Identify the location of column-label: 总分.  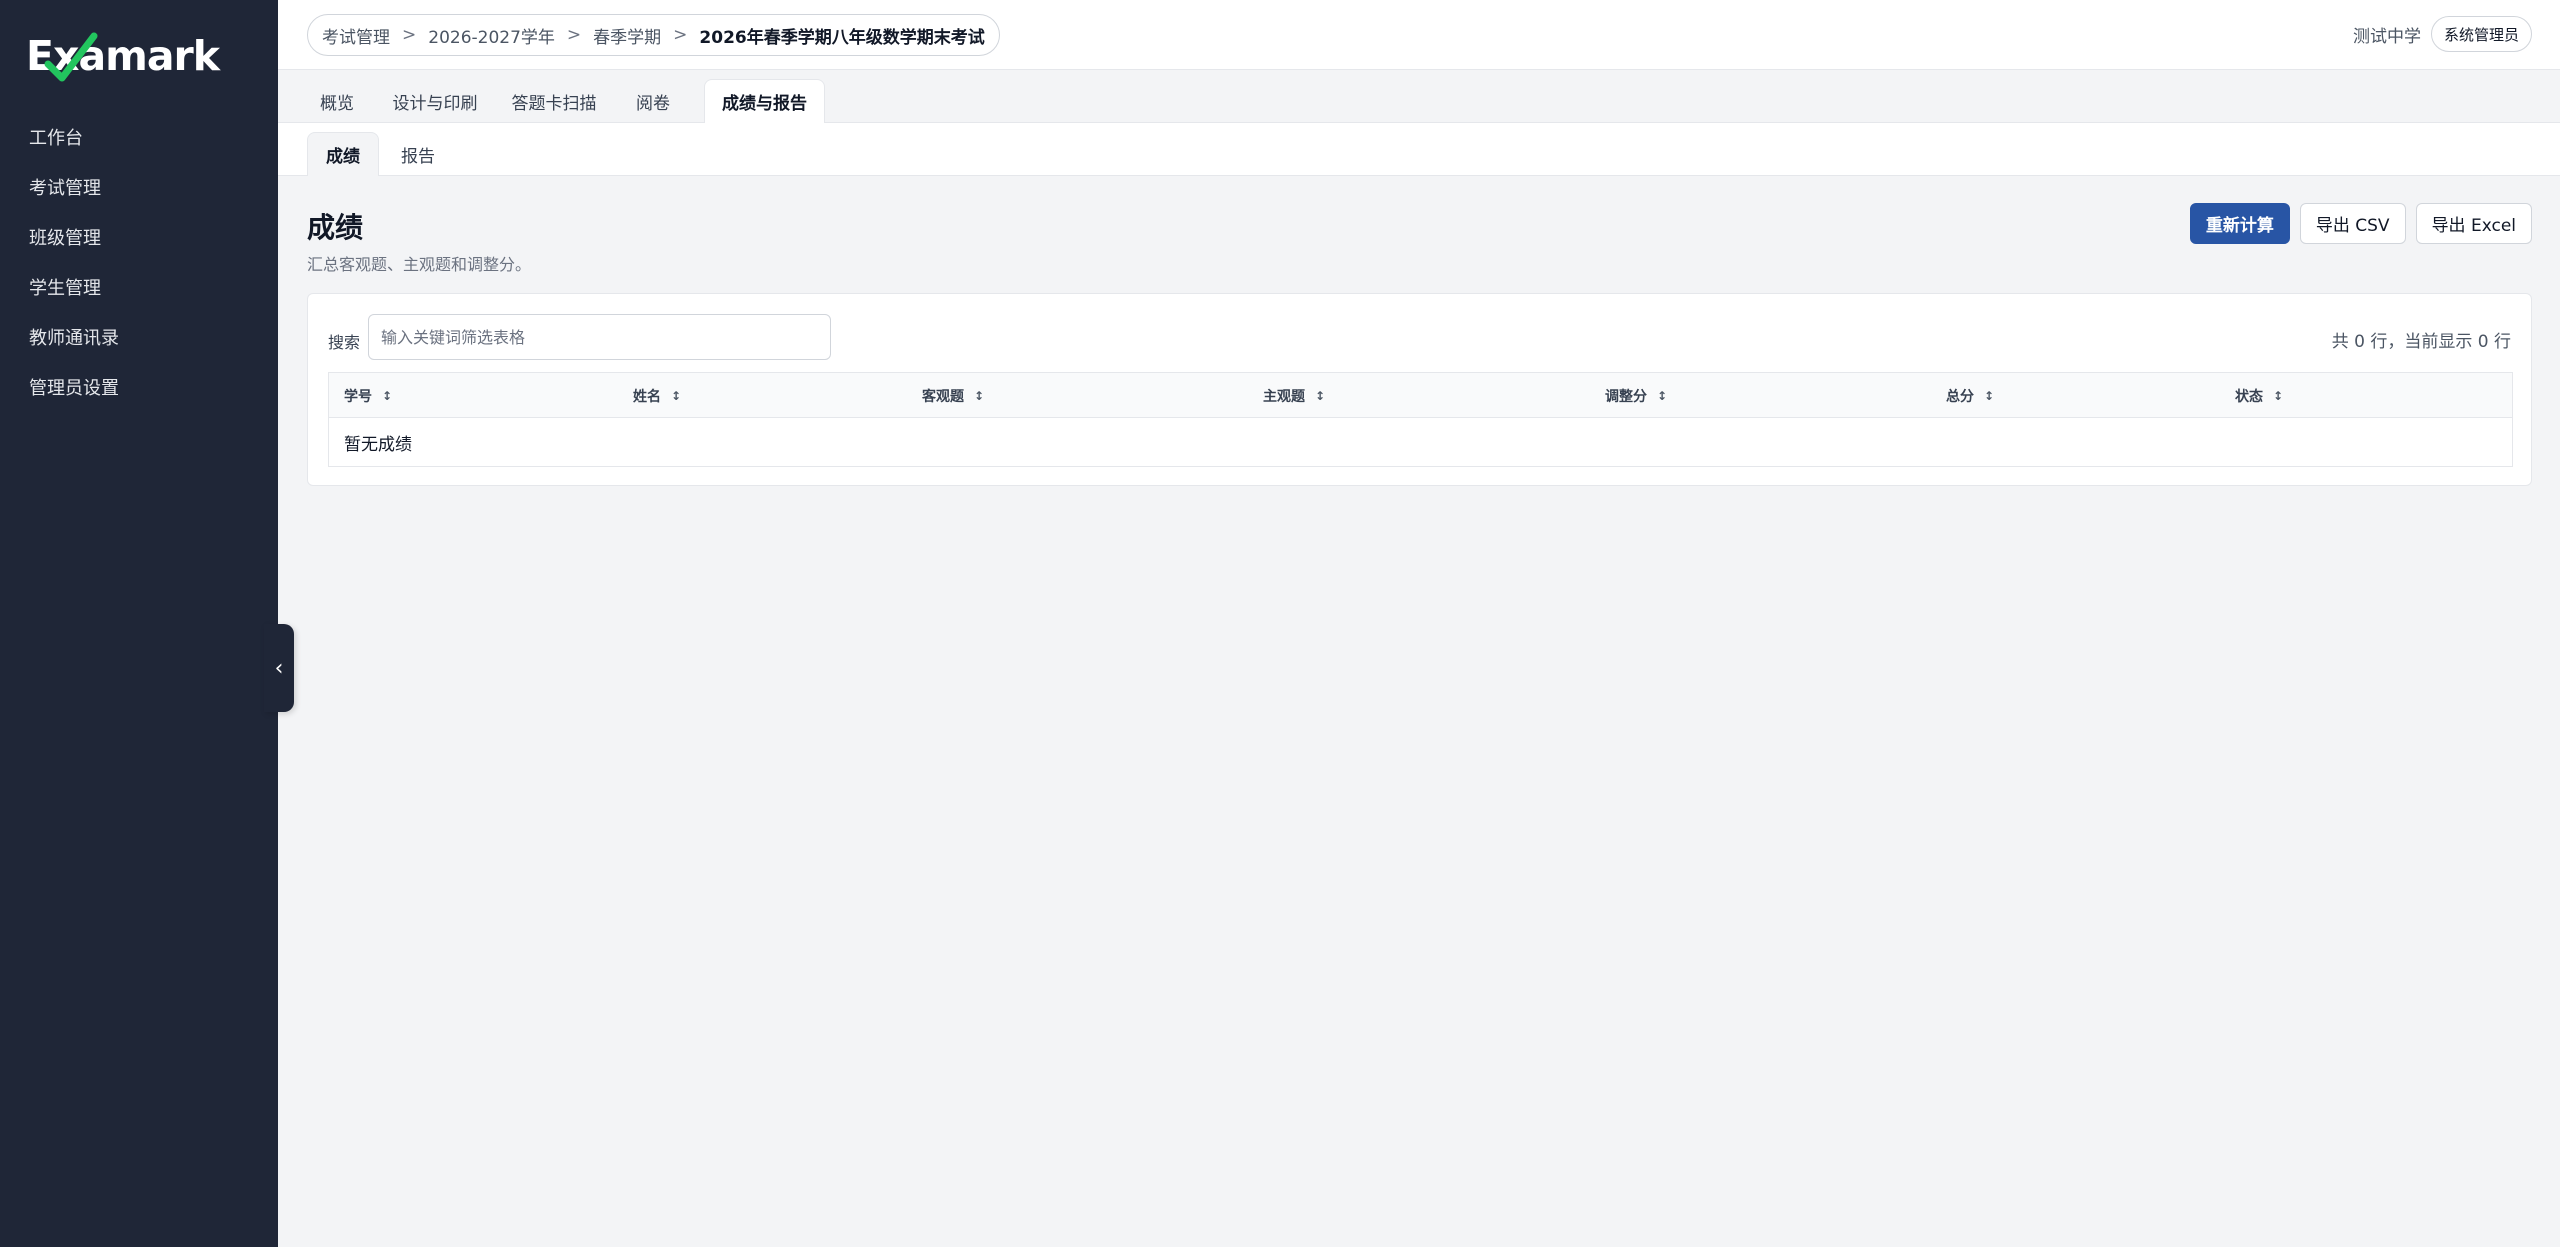
(1960, 396).